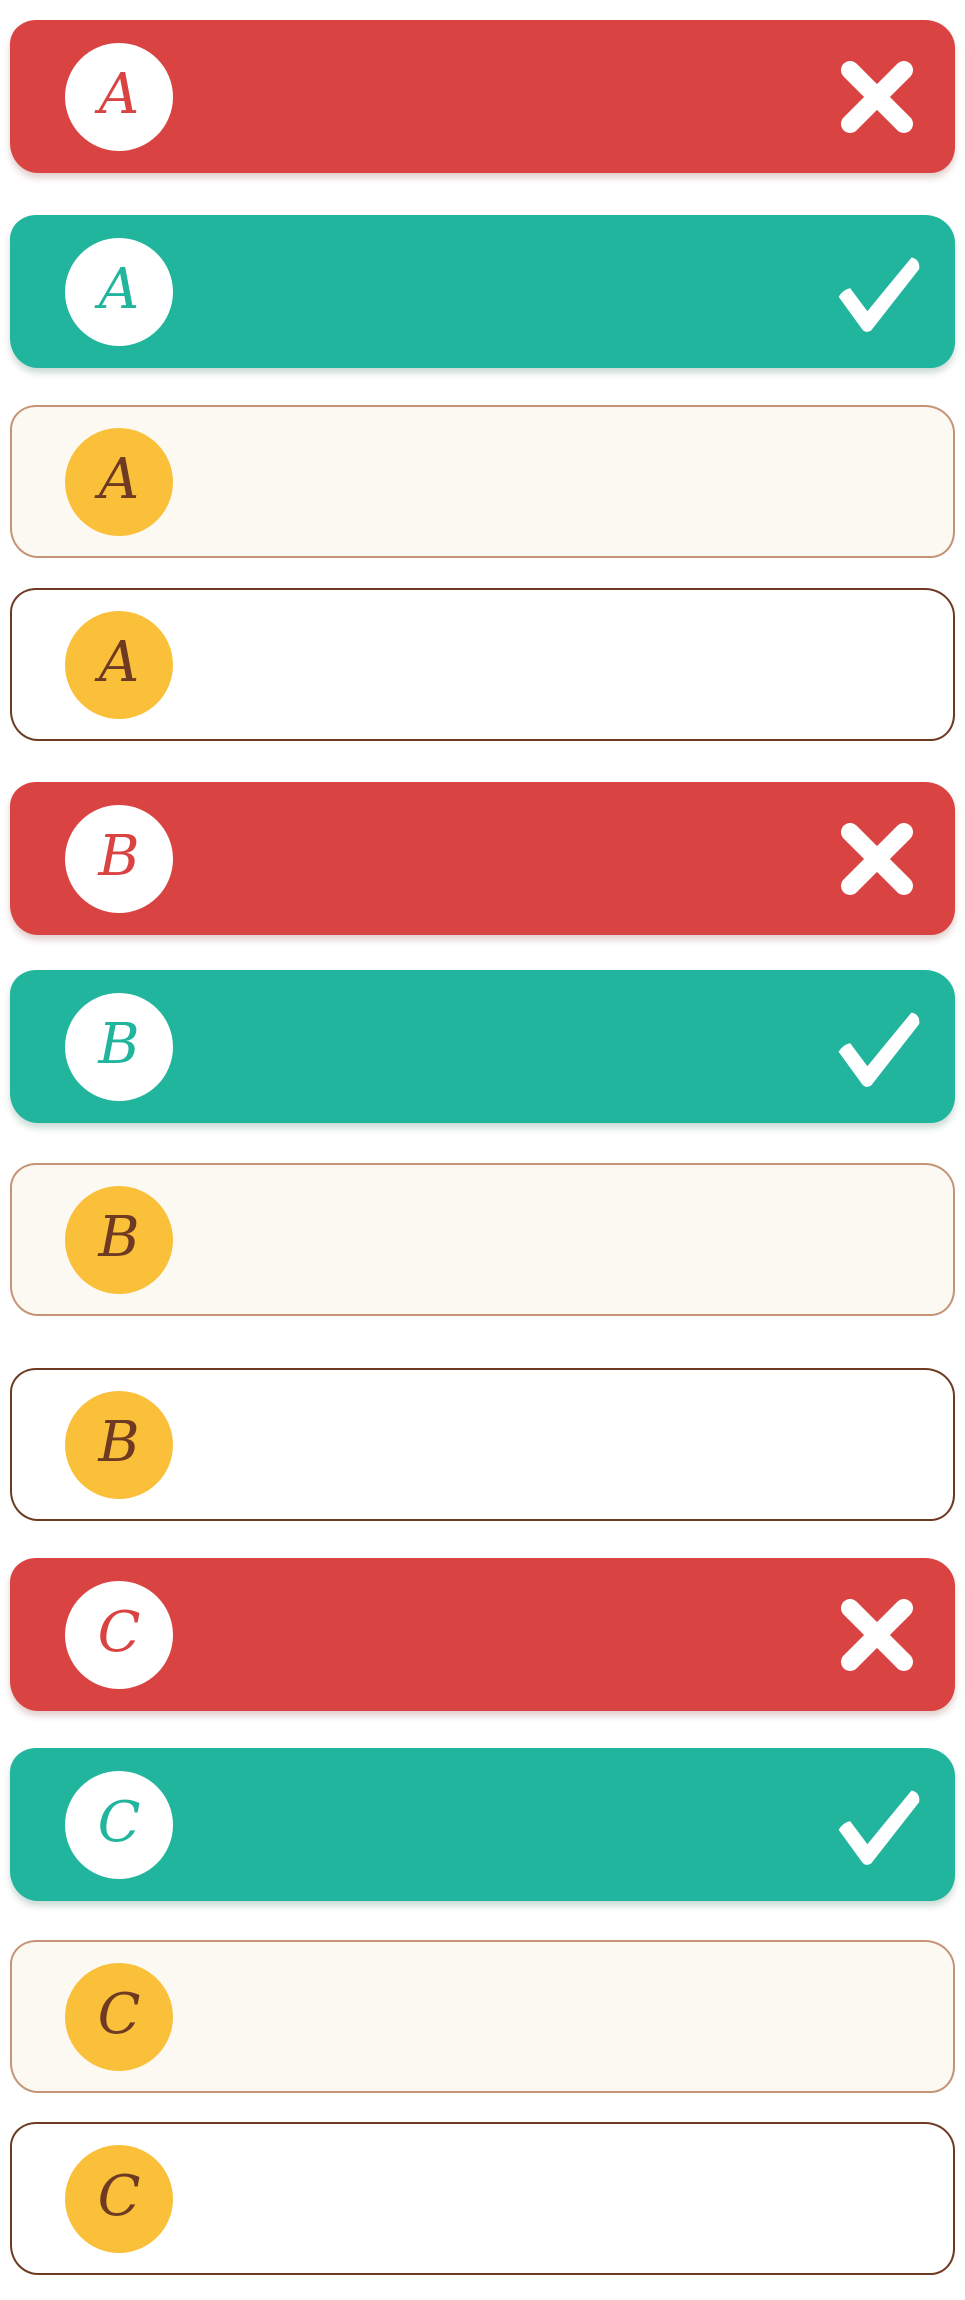 The image size is (965, 2300). What do you see at coordinates (482, 96) in the screenshot?
I see `answer-option-a-wrong: A` at bounding box center [482, 96].